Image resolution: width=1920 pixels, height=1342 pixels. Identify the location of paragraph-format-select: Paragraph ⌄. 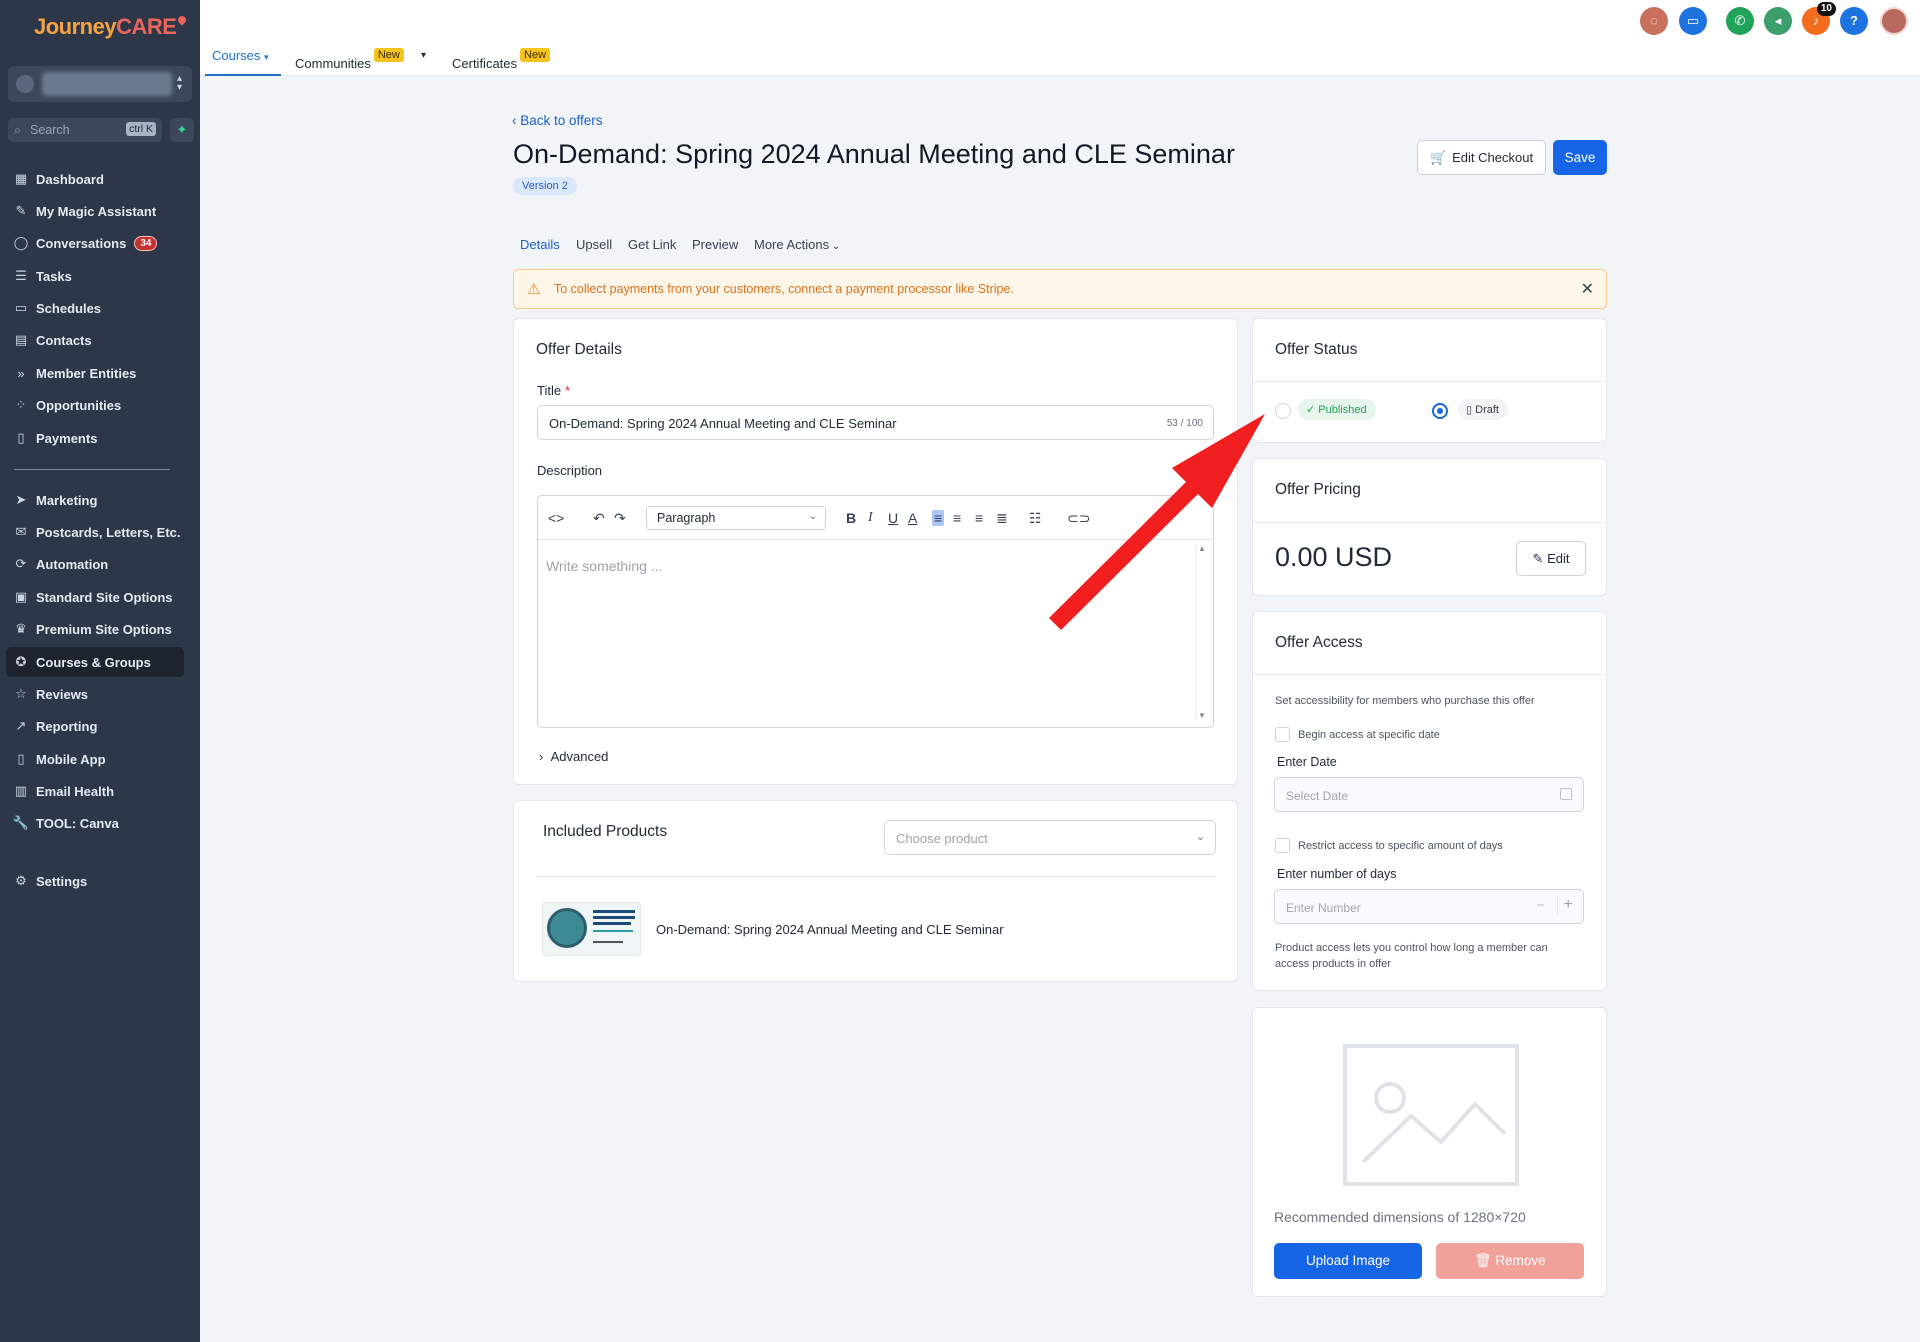
(736, 518).